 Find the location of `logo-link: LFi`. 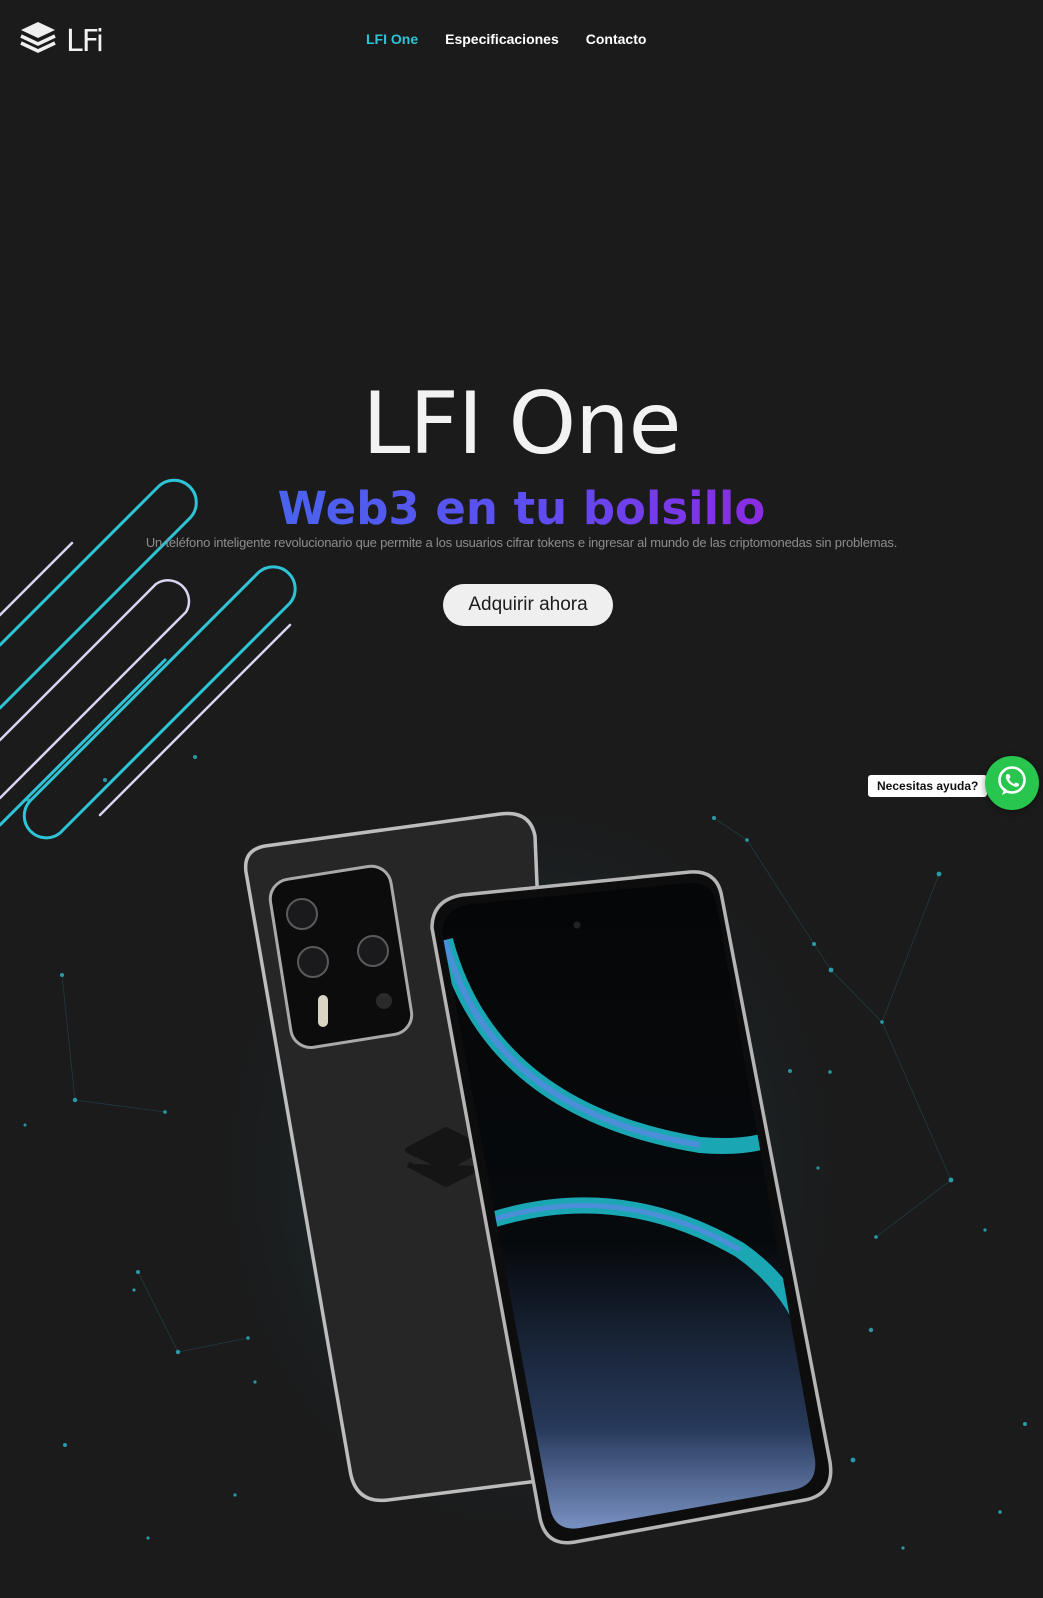

logo-link: LFi is located at coordinates (61, 41).